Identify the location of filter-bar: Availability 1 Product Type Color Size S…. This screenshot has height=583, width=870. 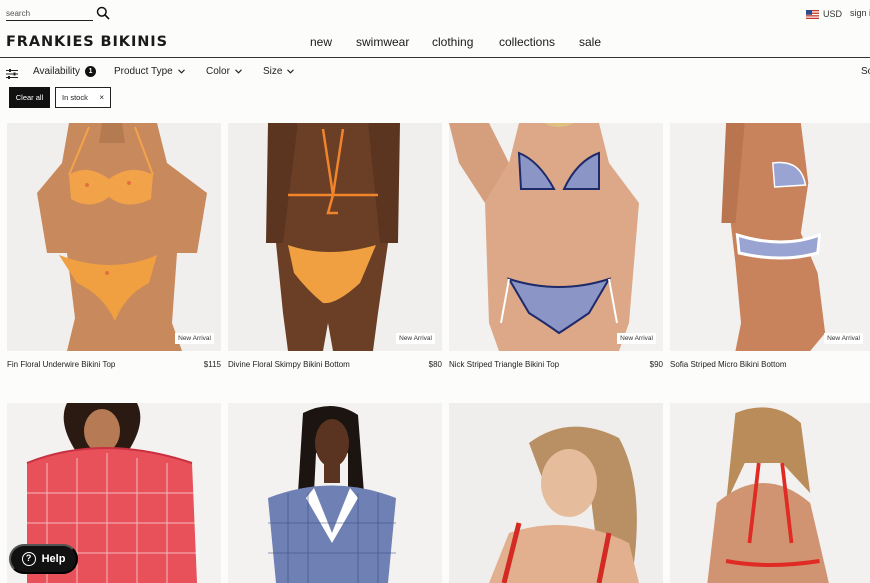
(435, 74).